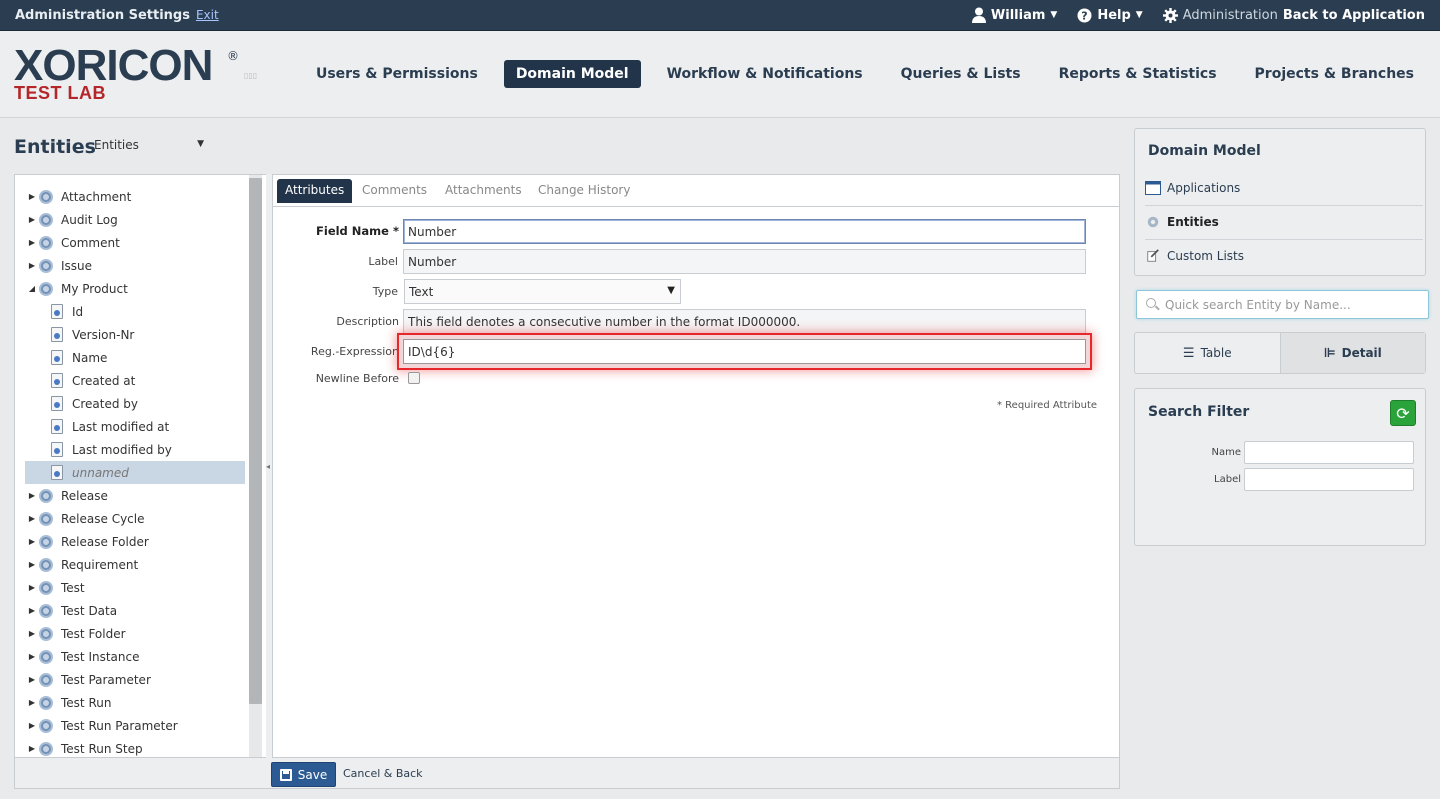 Image resolution: width=1440 pixels, height=799 pixels. Describe the element at coordinates (135, 311) in the screenshot. I see `tree-attribute-item: Id` at that location.